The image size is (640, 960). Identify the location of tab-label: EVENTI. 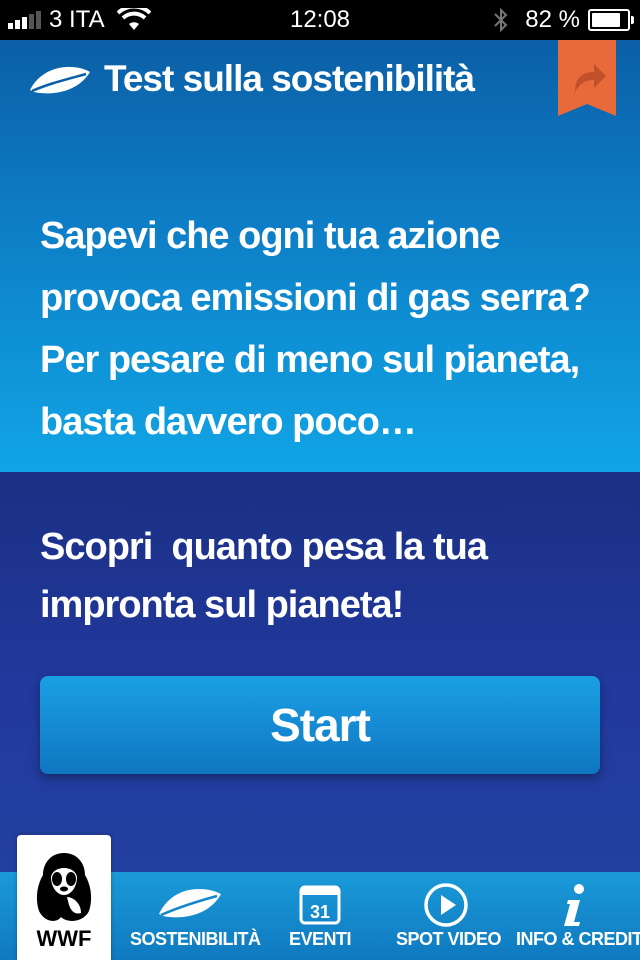
(320, 939).